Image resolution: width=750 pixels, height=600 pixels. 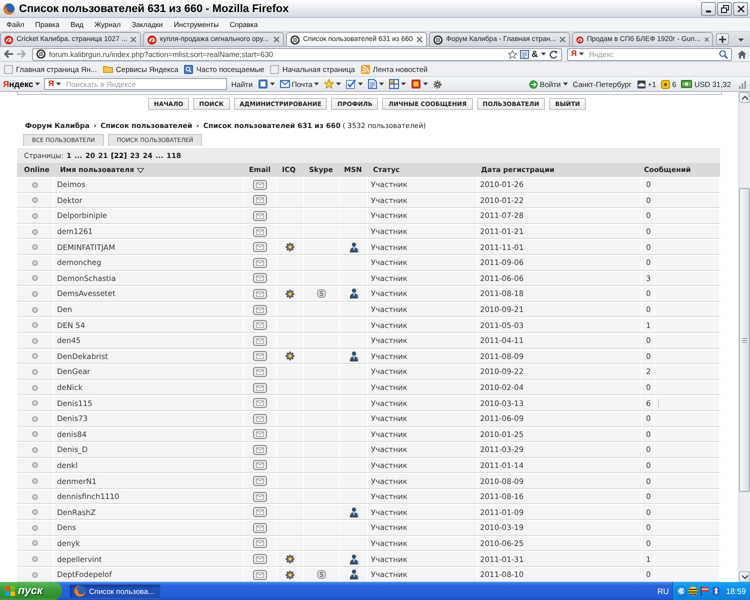 What do you see at coordinates (742, 54) in the screenshot?
I see `home-icon` at bounding box center [742, 54].